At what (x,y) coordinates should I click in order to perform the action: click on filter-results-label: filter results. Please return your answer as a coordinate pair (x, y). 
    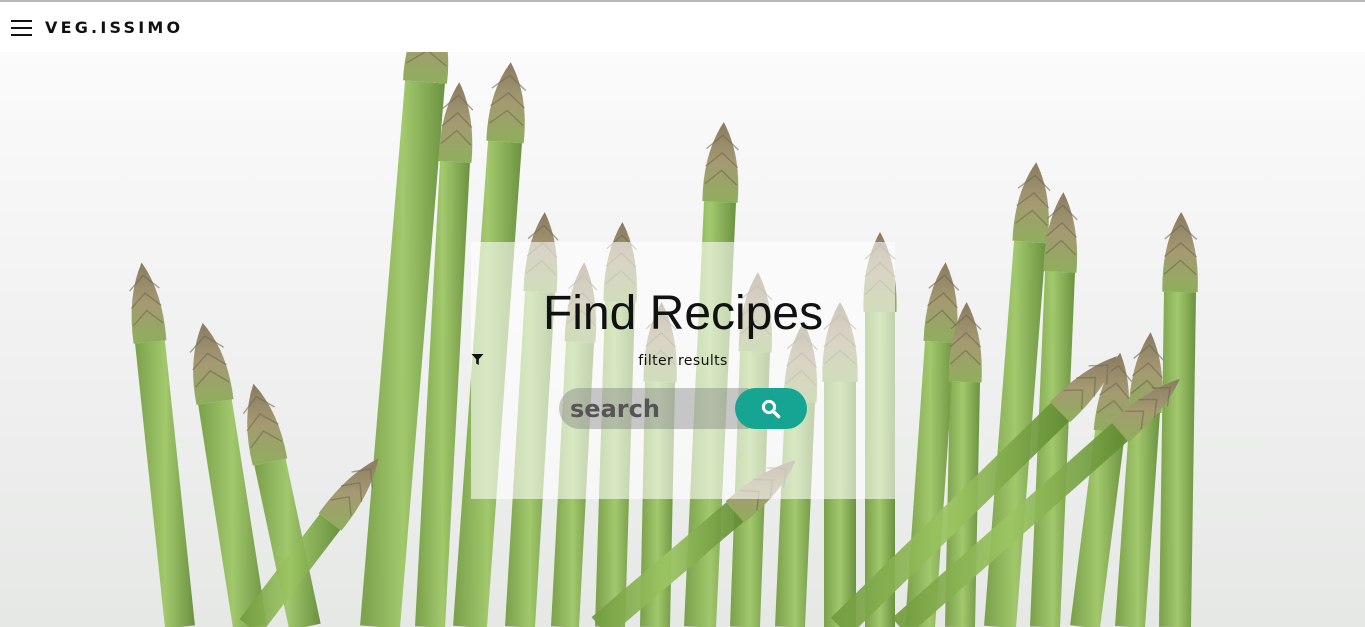
    Looking at the image, I should click on (683, 361).